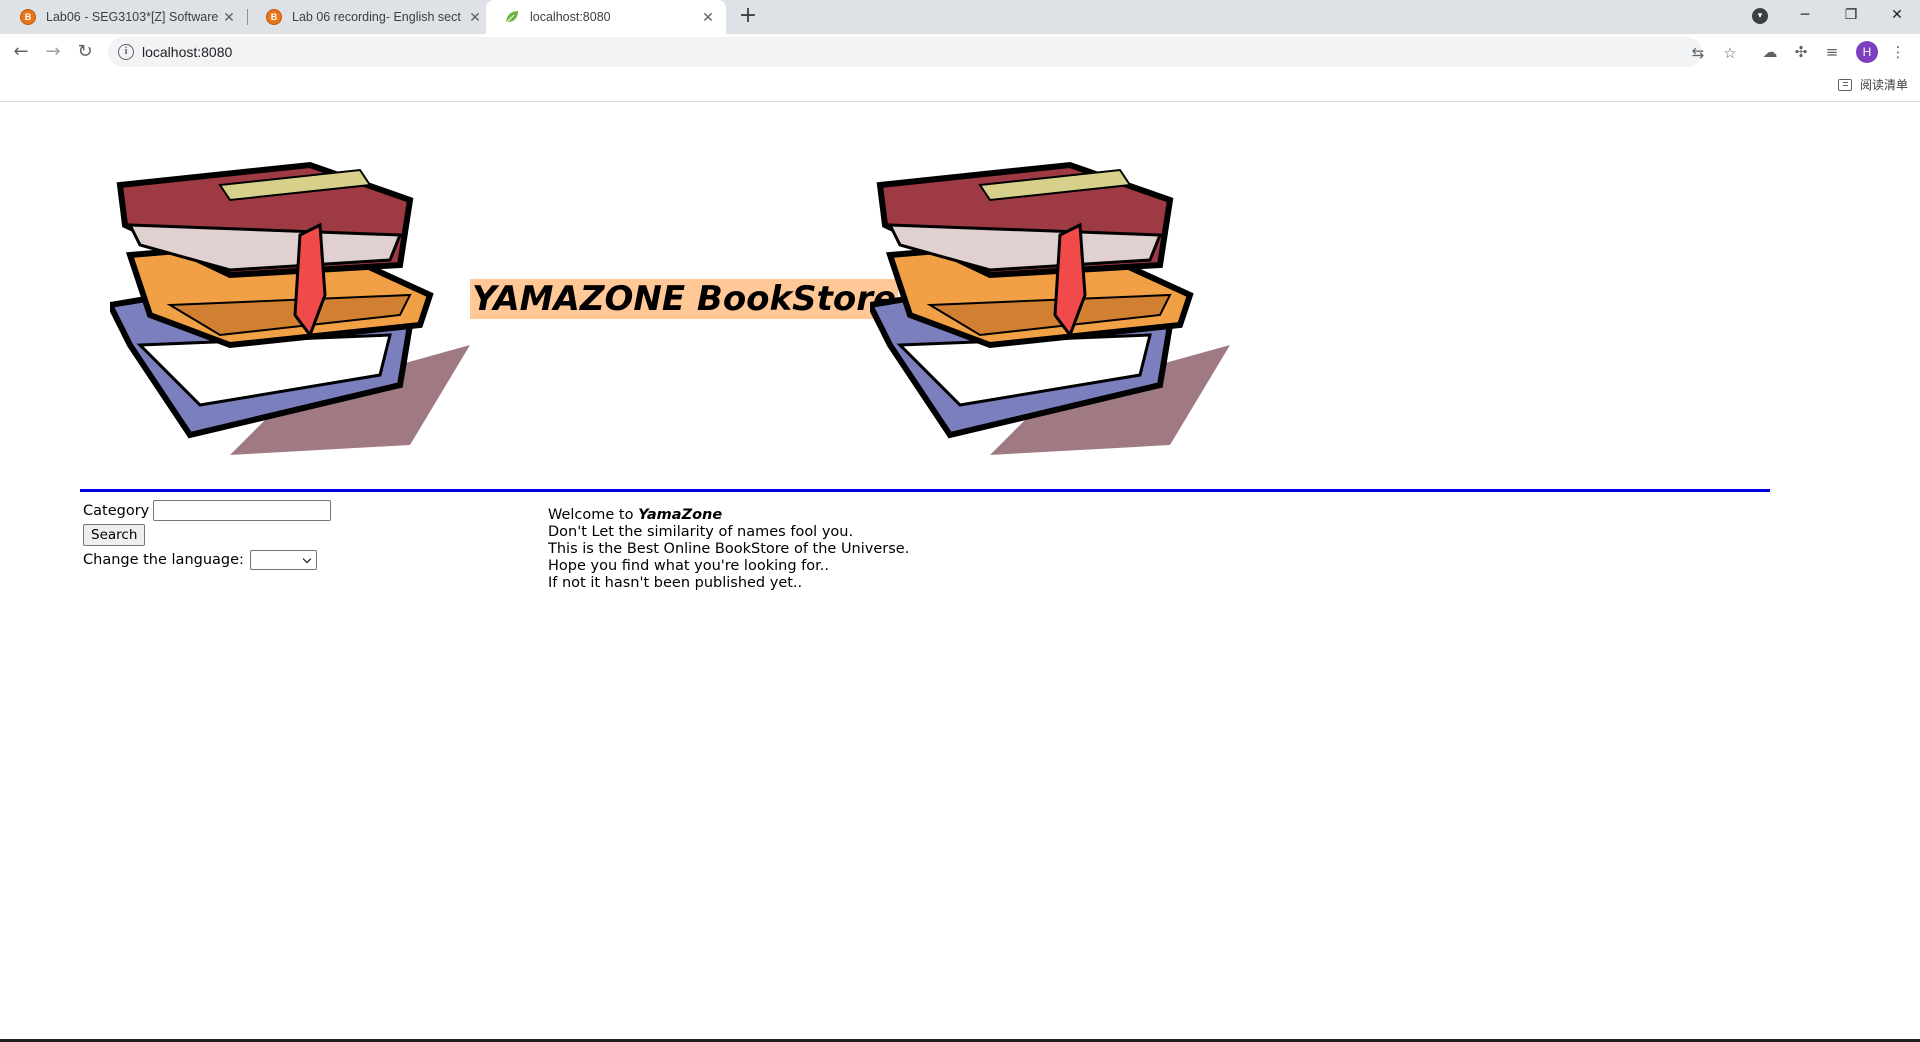 This screenshot has width=1920, height=1042. I want to click on reading-list-button: 阅读清单, so click(1872, 84).